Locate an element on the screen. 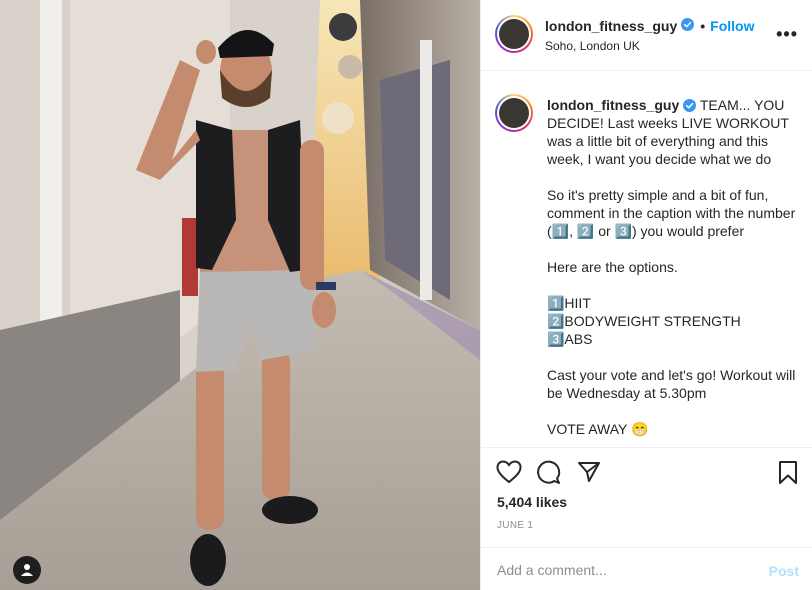 Image resolution: width=812 pixels, height=590 pixels. comment-bar: Post is located at coordinates (646, 568).